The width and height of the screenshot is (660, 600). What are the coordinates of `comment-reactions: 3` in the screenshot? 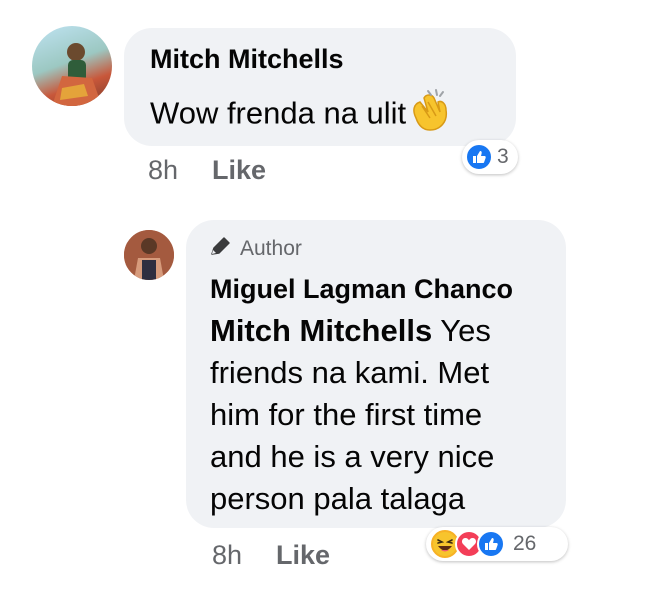 It's located at (490, 157).